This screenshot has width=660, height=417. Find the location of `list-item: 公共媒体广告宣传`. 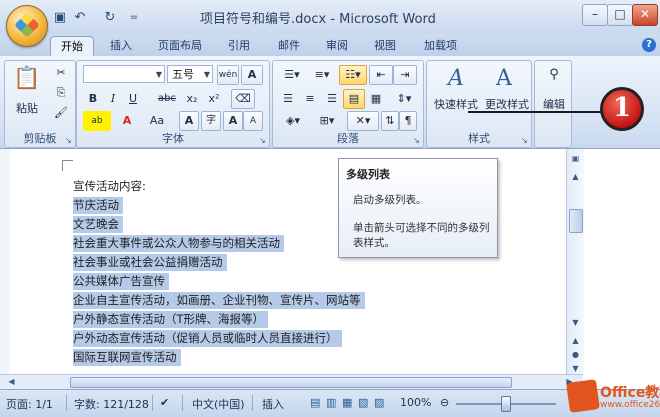

list-item: 公共媒体广告宣传 is located at coordinates (121, 281).